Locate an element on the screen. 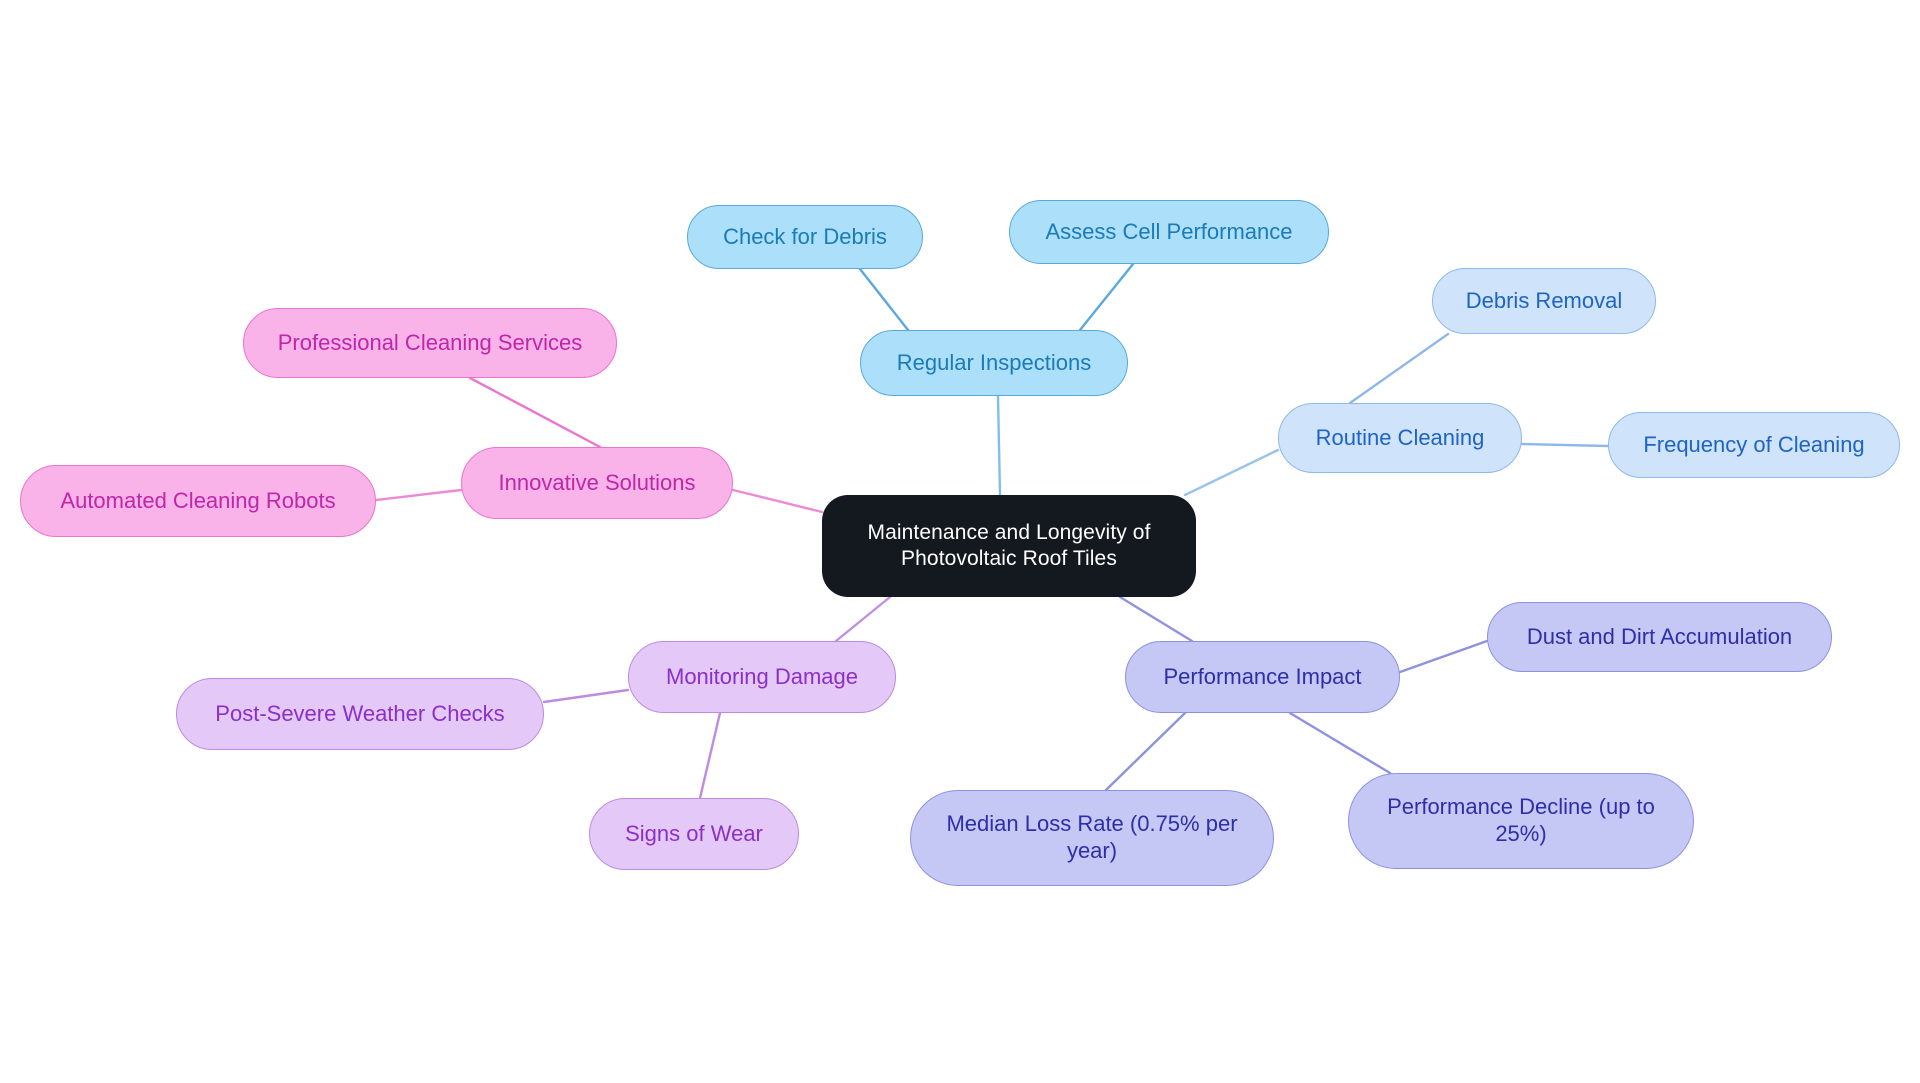  branch-node-regular-inspections: Regular Inspections is located at coordinates (994, 363).